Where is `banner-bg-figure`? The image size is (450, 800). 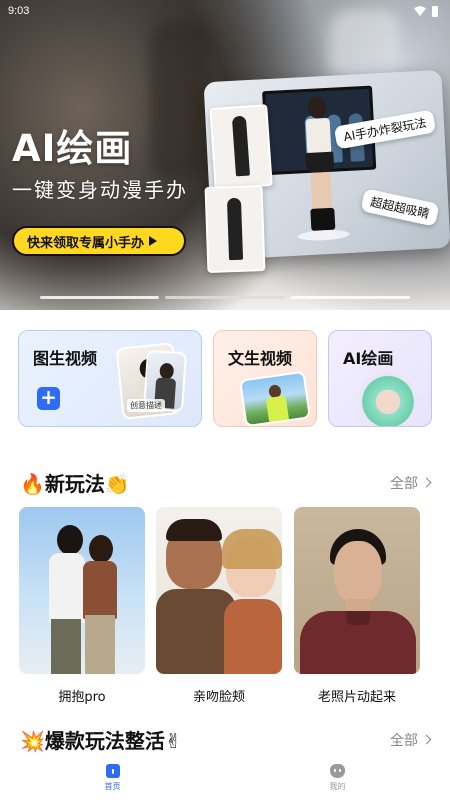
banner-bg-figure is located at coordinates (180, 100).